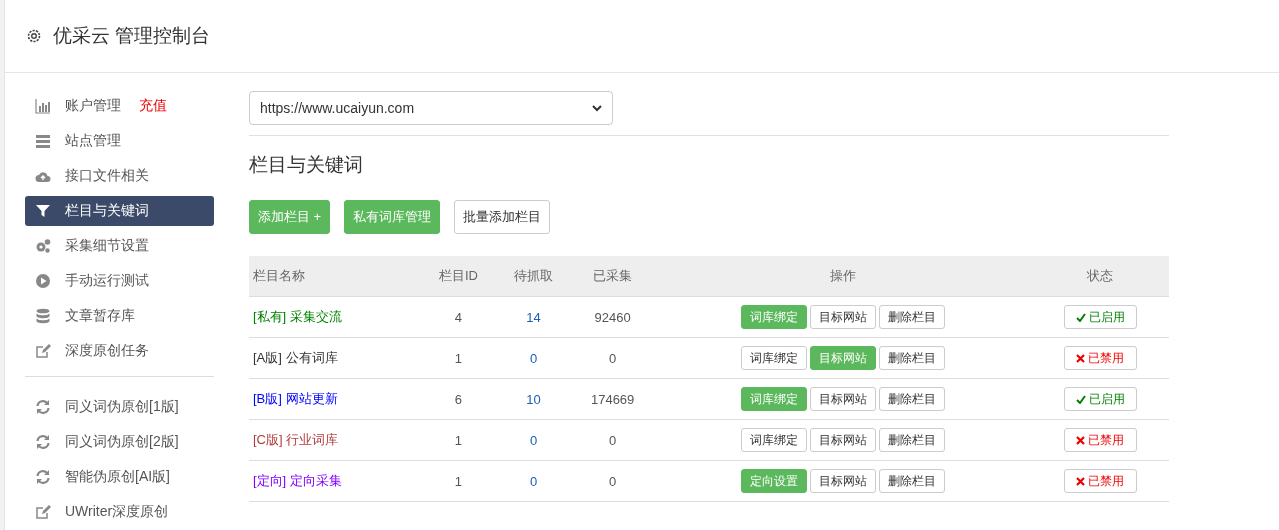 The height and width of the screenshot is (530, 1279). Describe the element at coordinates (153, 106) in the screenshot. I see `recharge-link: 充值` at that location.